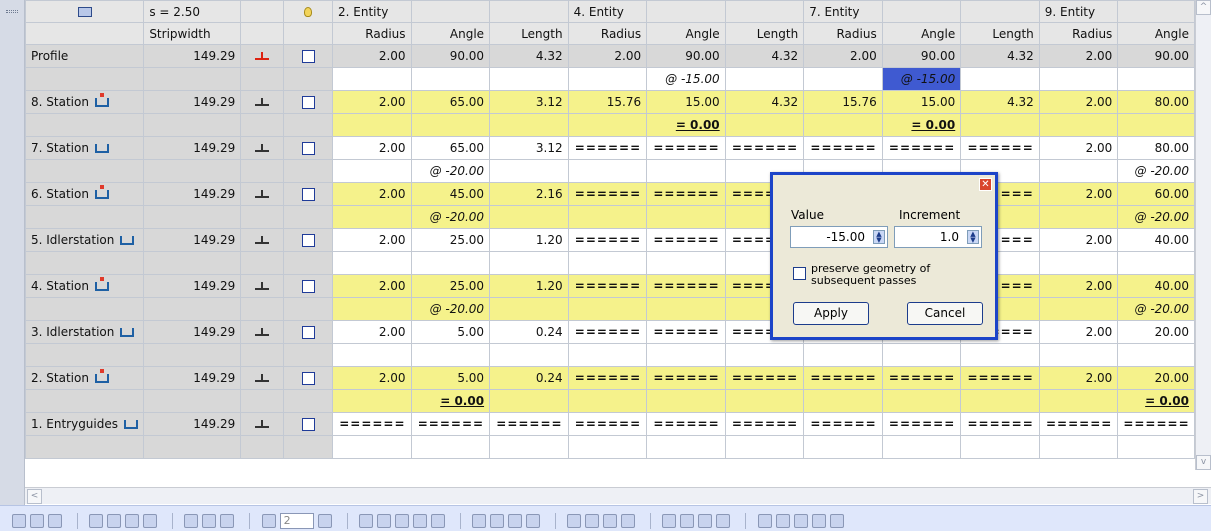  I want to click on circle-icon, so click(96, 520).